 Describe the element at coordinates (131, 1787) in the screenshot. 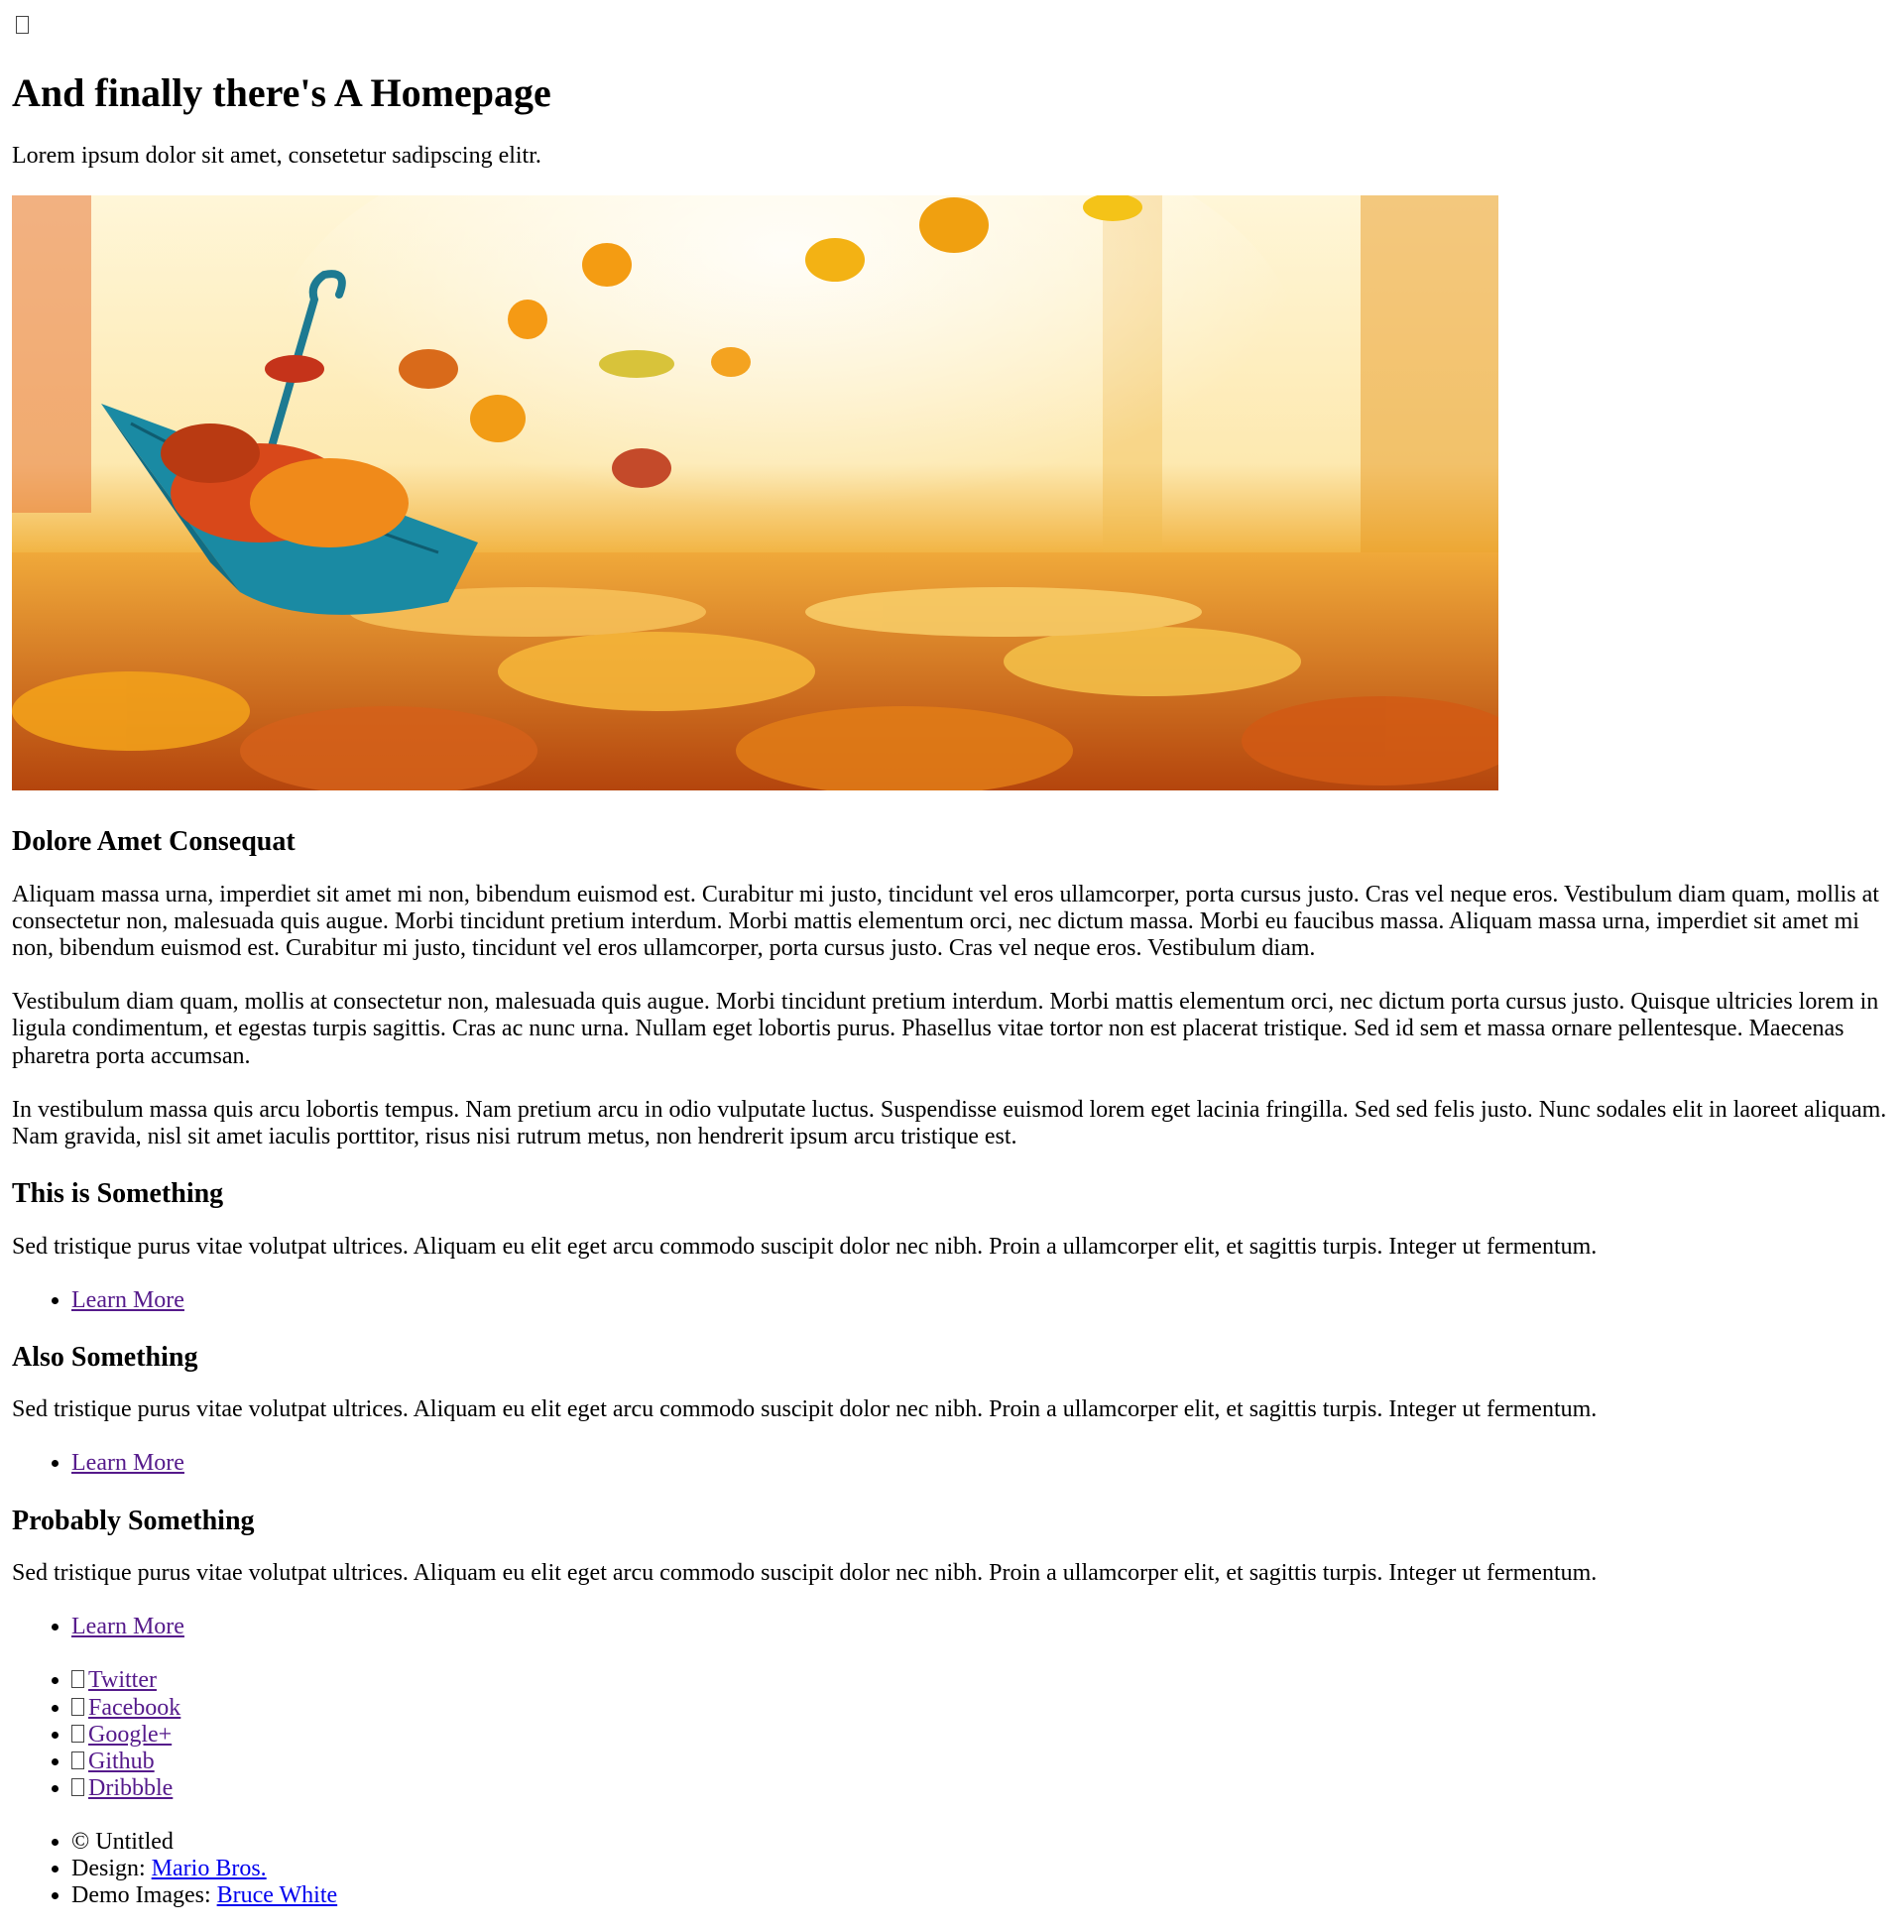

I see `social-label: Dribbble` at that location.